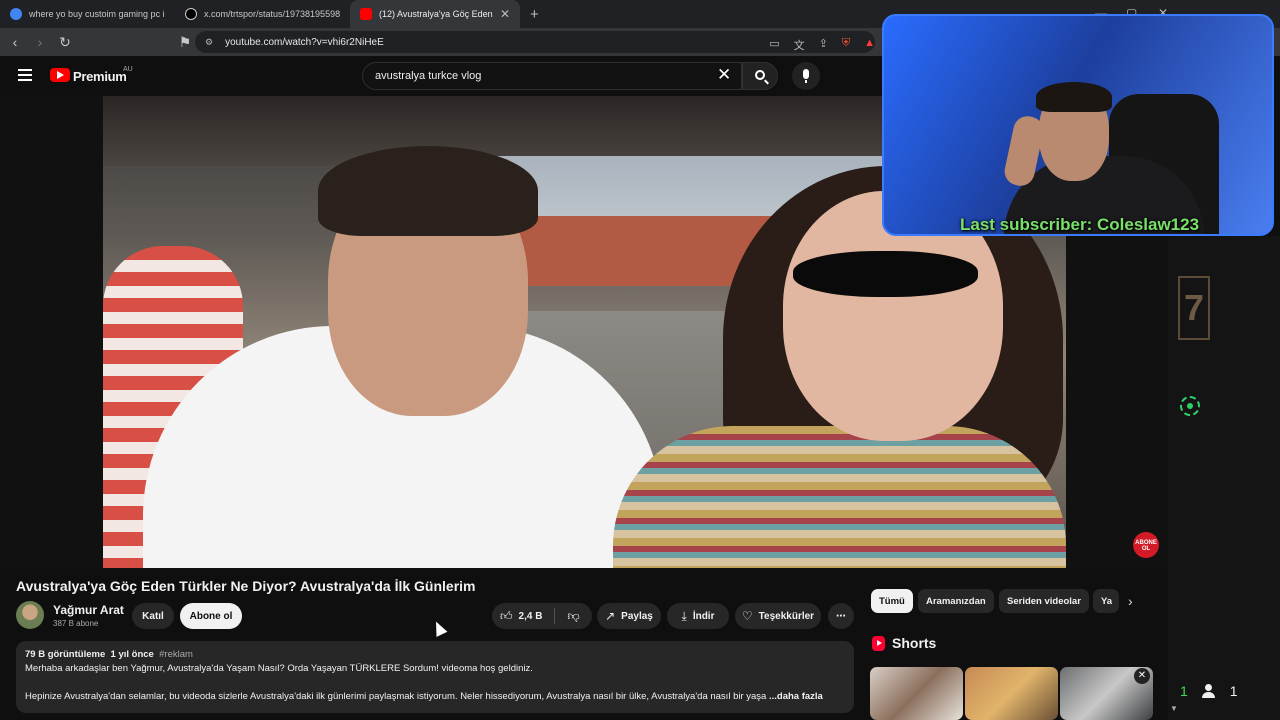  I want to click on menu-icon, so click(25, 75).